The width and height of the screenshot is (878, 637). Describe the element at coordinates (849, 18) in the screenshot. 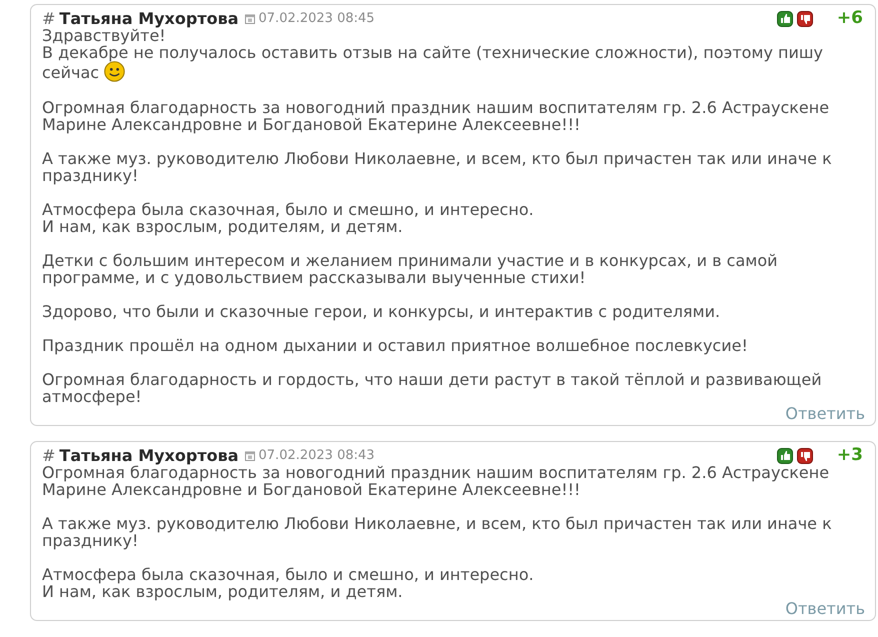

I see `rating-score: +6` at that location.